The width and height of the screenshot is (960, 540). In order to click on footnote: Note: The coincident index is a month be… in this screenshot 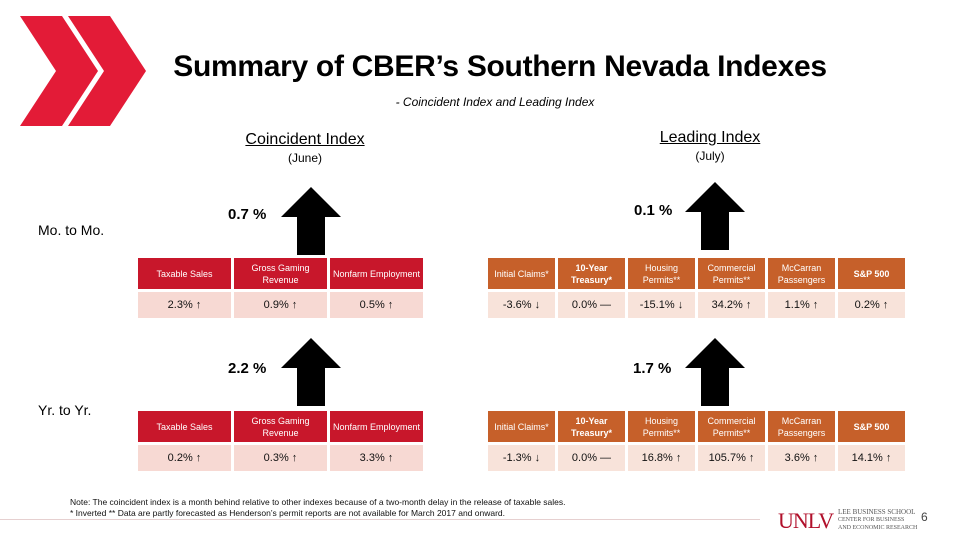, I will do `click(318, 508)`.